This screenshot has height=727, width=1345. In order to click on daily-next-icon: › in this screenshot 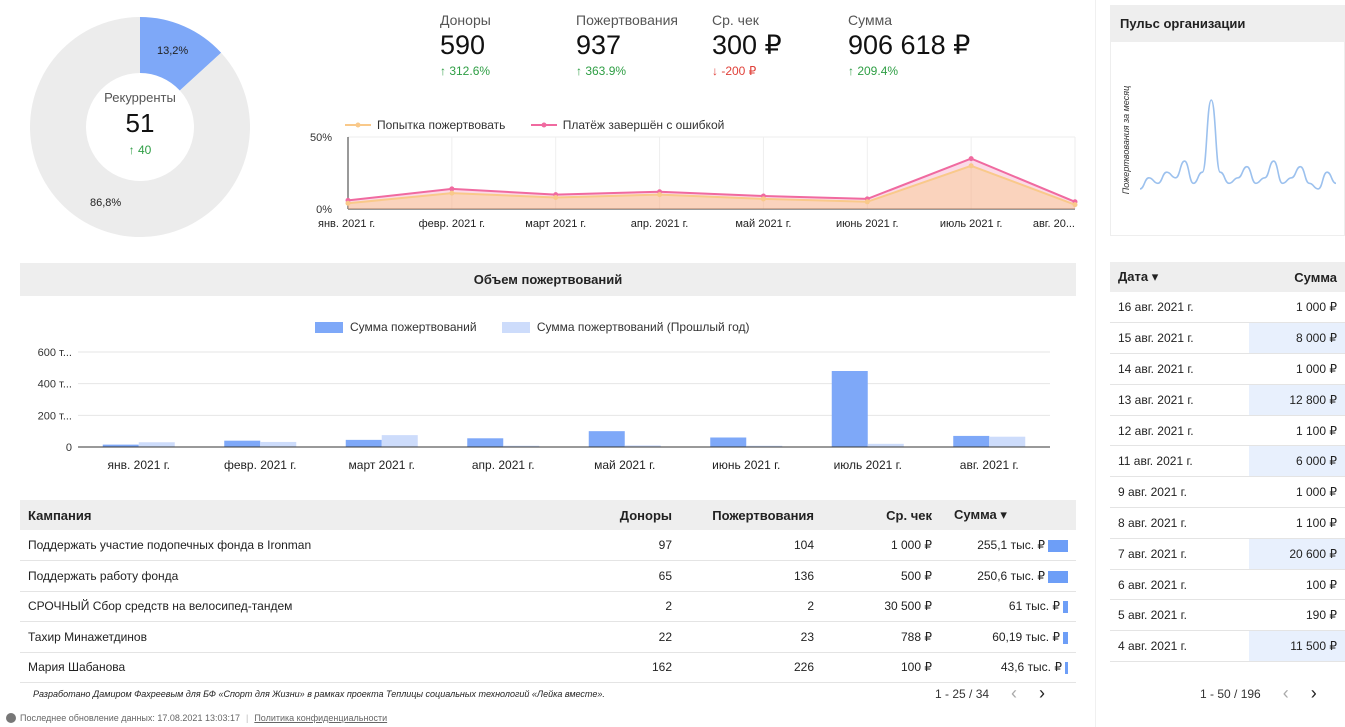, I will do `click(1314, 693)`.